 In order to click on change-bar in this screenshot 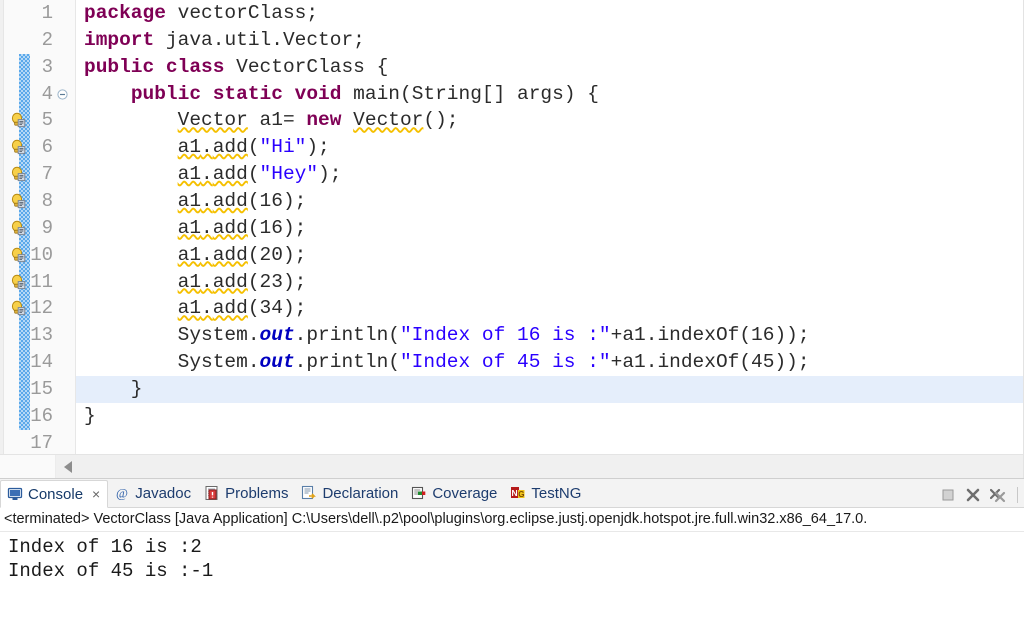, I will do `click(24, 241)`.